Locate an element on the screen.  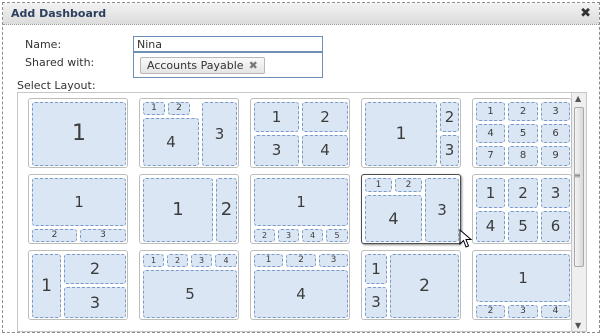
scroll-grip-icon: ≡ is located at coordinates (577, 175).